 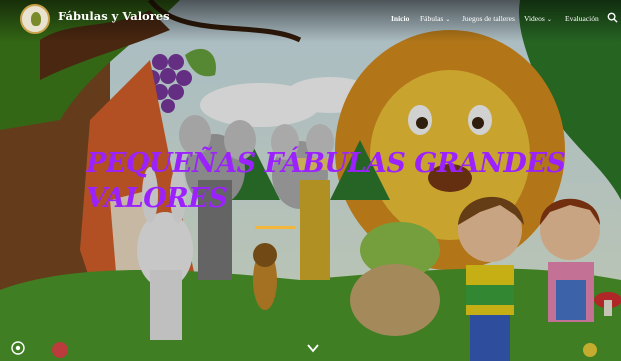 I want to click on site-title: Fábulas y Valores, so click(x=114, y=16).